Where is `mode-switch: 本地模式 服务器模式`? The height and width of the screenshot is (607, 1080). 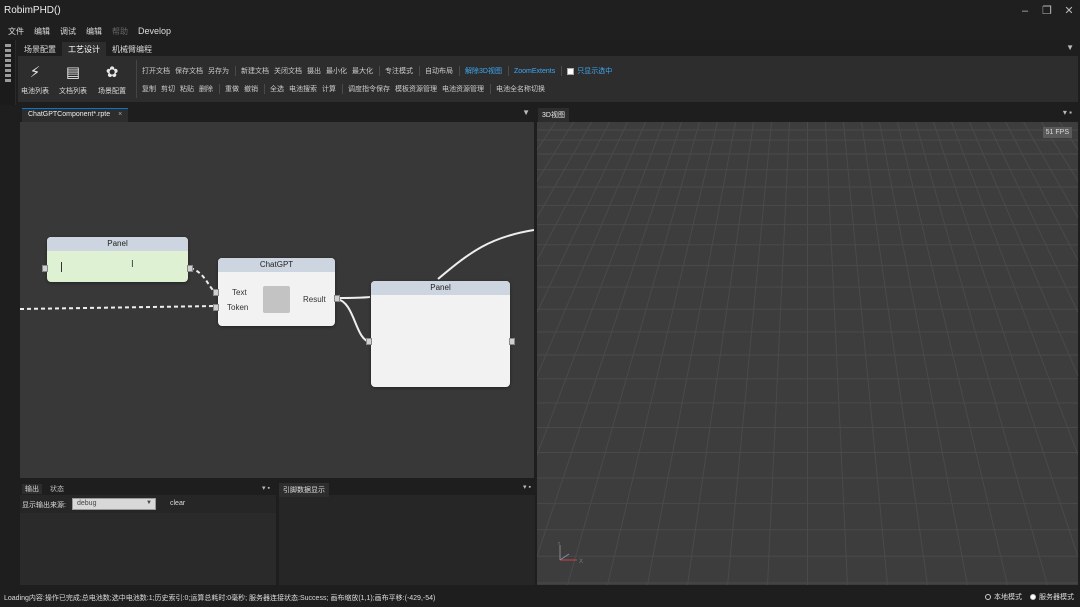 mode-switch: 本地模式 服务器模式 is located at coordinates (1029, 597).